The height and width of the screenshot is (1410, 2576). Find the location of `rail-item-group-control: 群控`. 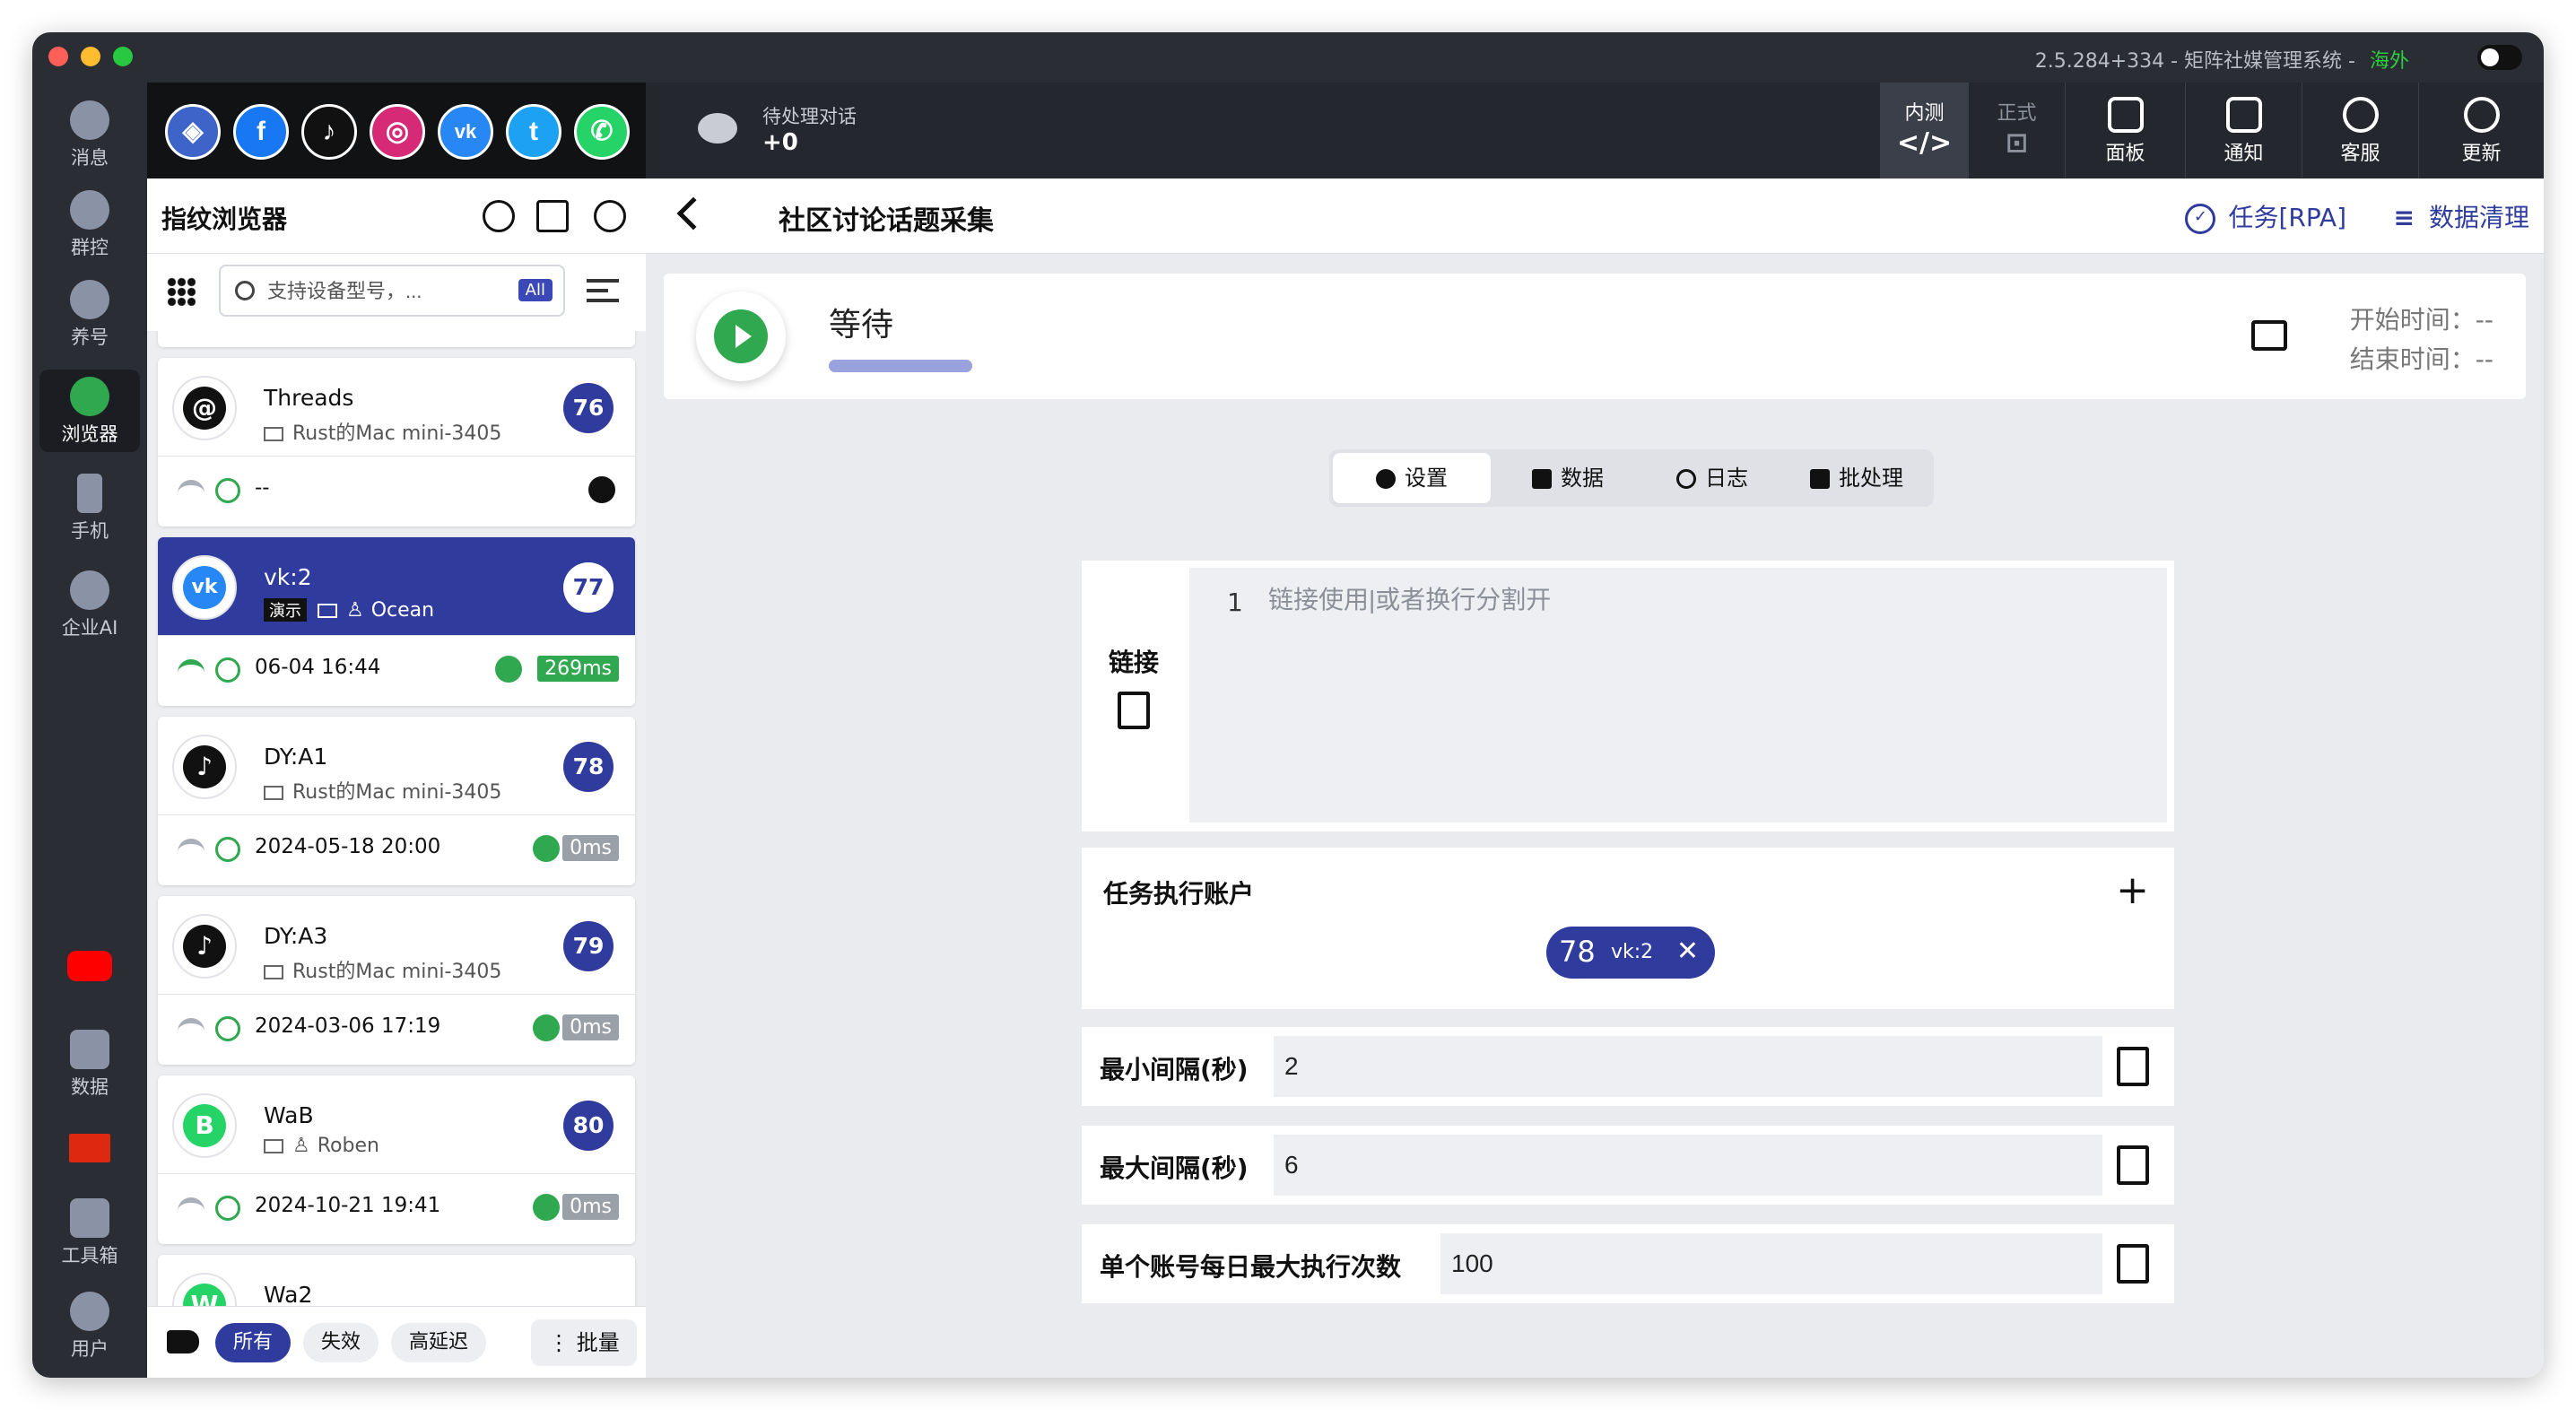

rail-item-group-control: 群控 is located at coordinates (89, 224).